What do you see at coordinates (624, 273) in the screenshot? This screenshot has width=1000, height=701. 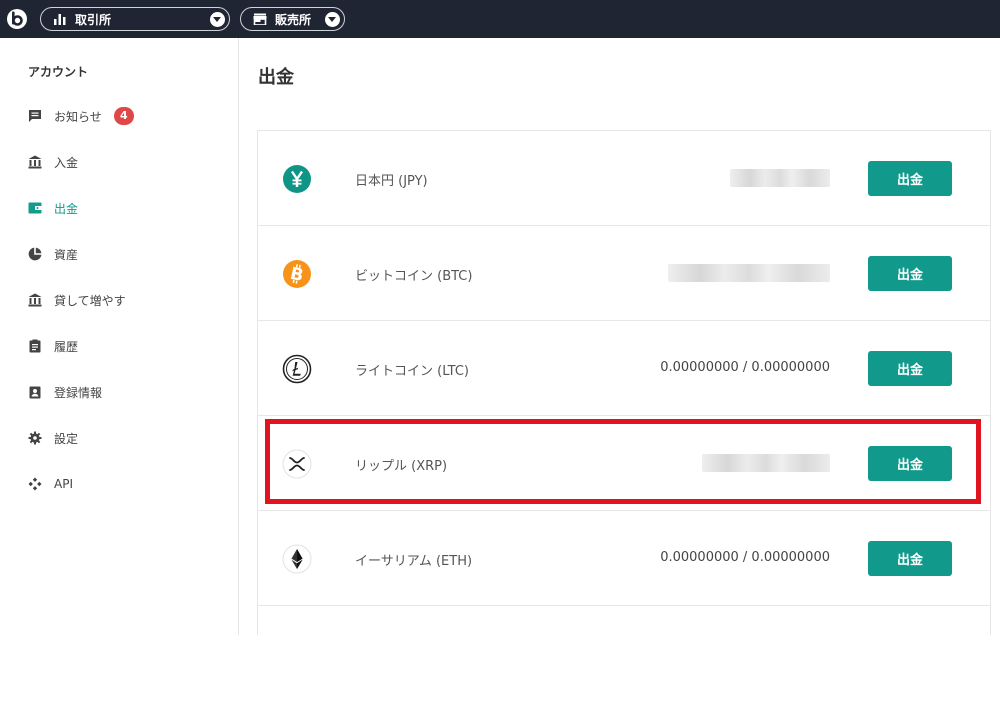 I see `currency-row-btc: B ビットコイン (BTC) 出金` at bounding box center [624, 273].